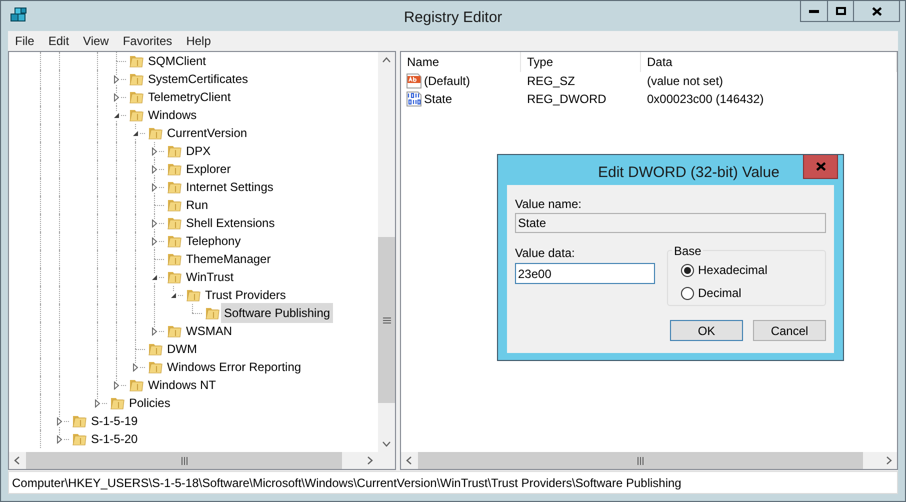  Describe the element at coordinates (585, 273) in the screenshot. I see `value-data-field: 23e00` at that location.